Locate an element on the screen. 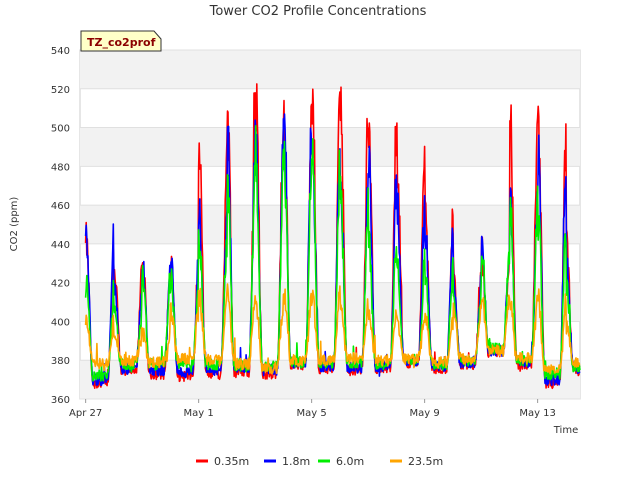 This screenshot has width=640, height=480. legend-label: 6.0m is located at coordinates (350, 461).